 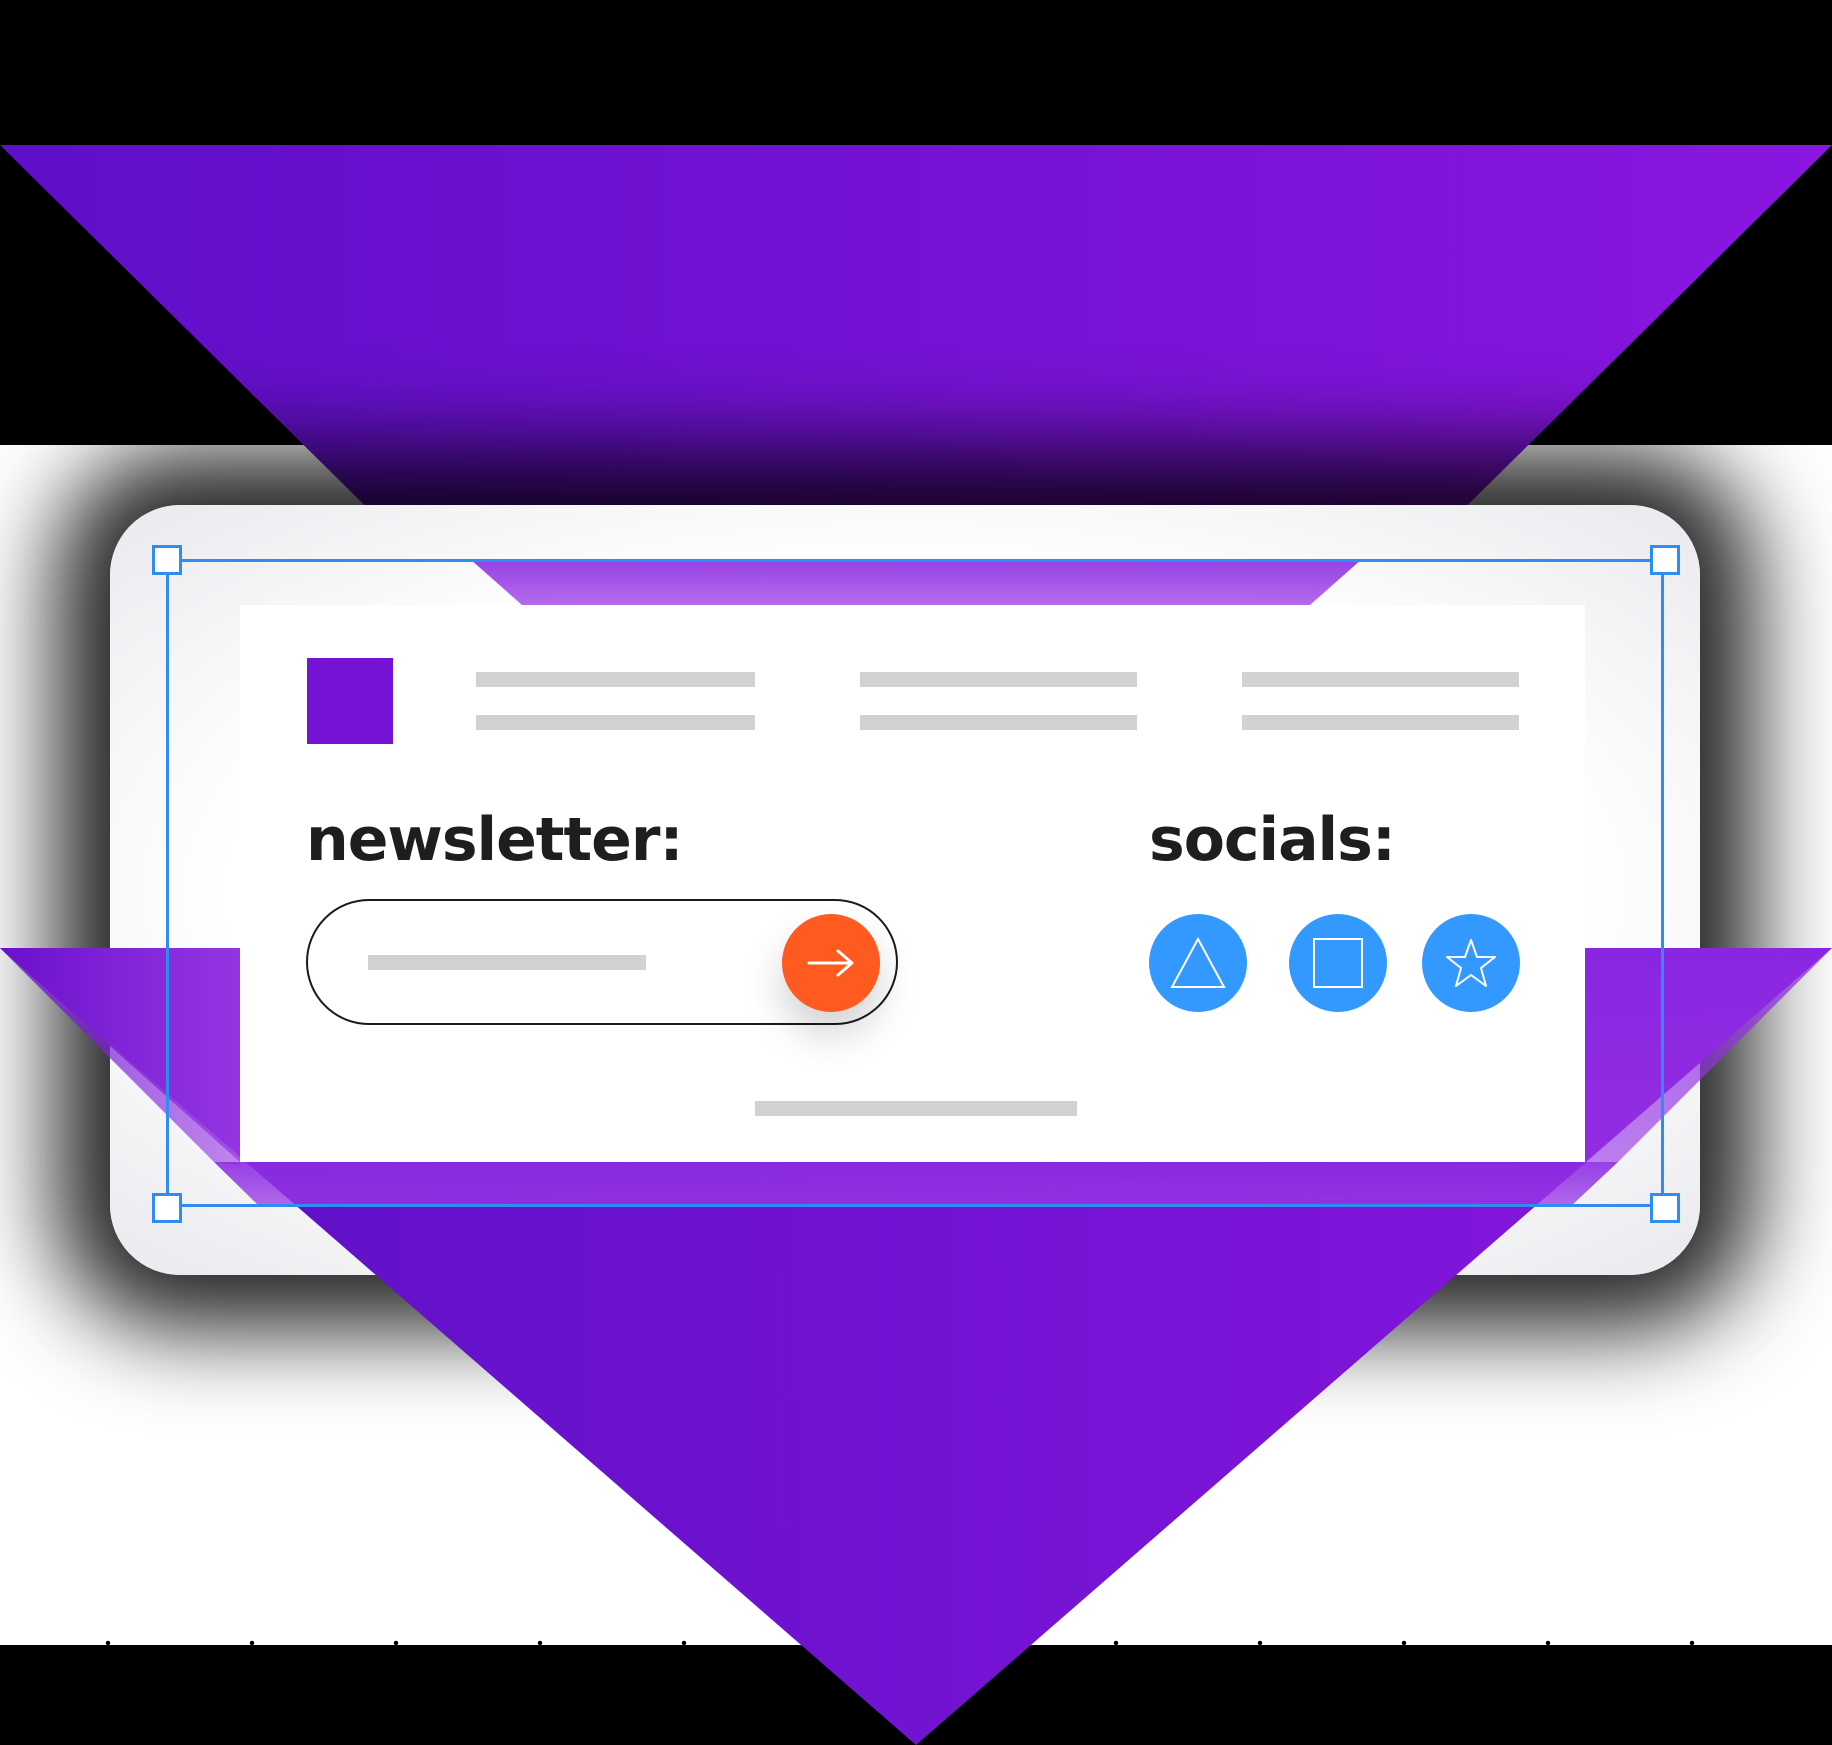 I want to click on social-button-star, so click(x=1471, y=963).